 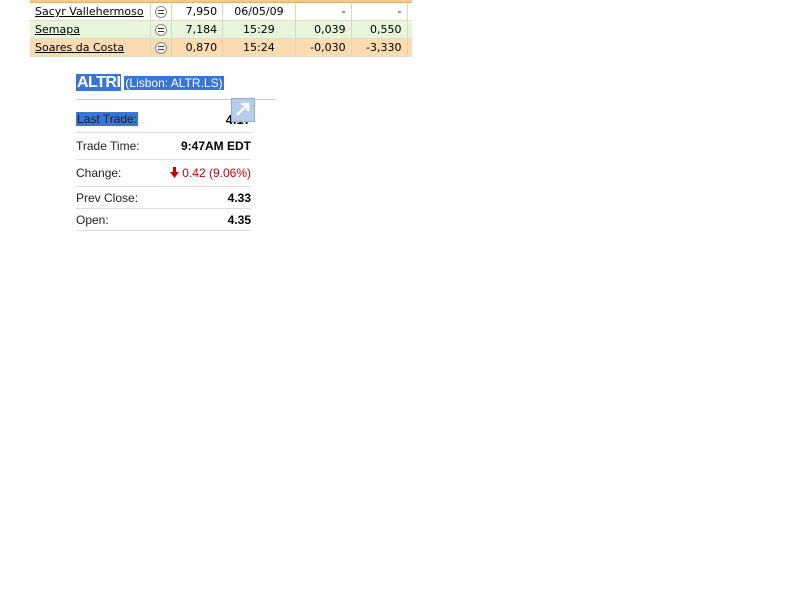 What do you see at coordinates (323, 11) in the screenshot?
I see `change-cell: -` at bounding box center [323, 11].